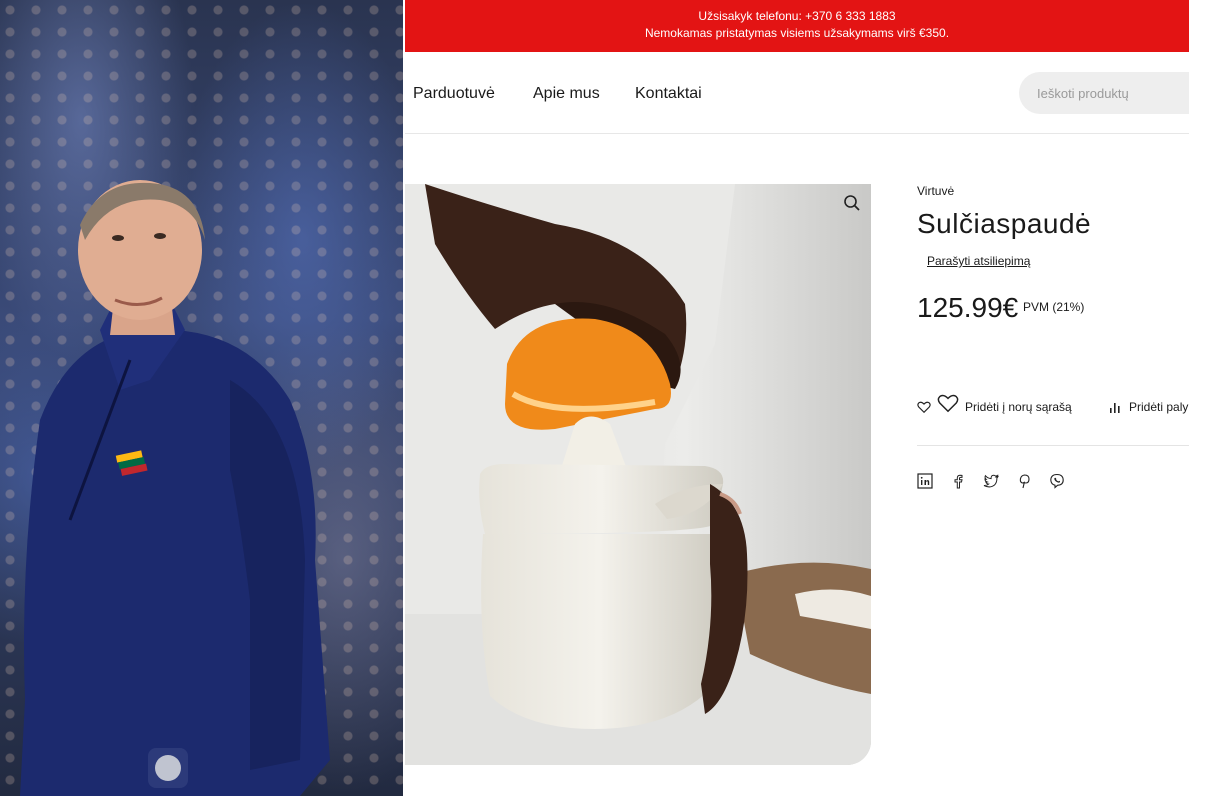 This screenshot has height=796, width=1222. I want to click on linkedin-icon, so click(925, 481).